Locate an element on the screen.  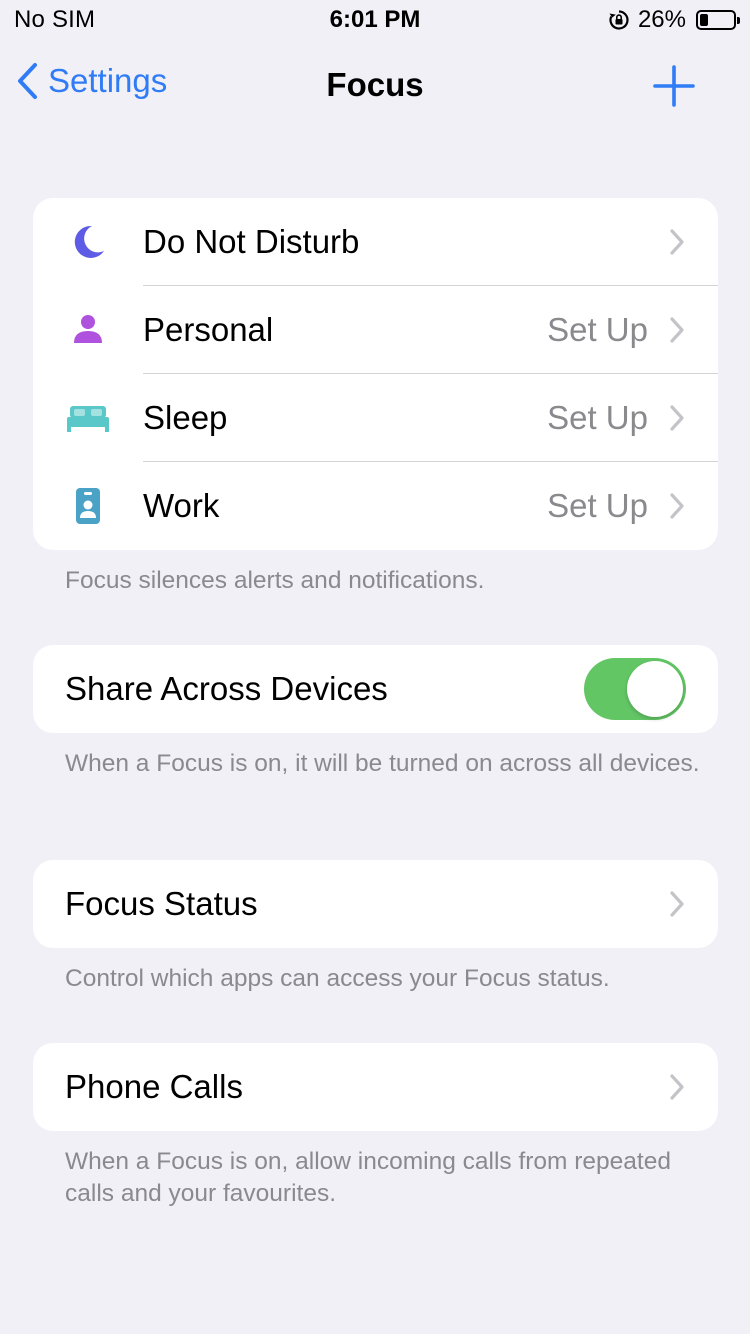
focus-status-row: Focus Status is located at coordinates (375, 904).